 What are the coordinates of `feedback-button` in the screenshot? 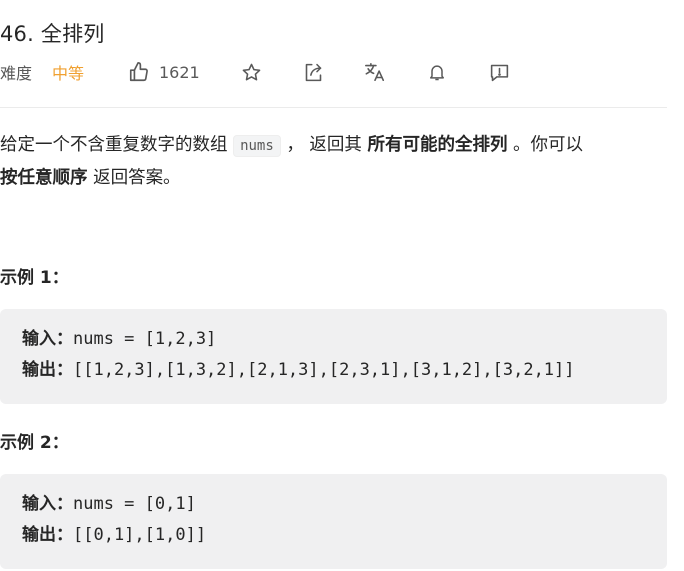 It's located at (499, 72).